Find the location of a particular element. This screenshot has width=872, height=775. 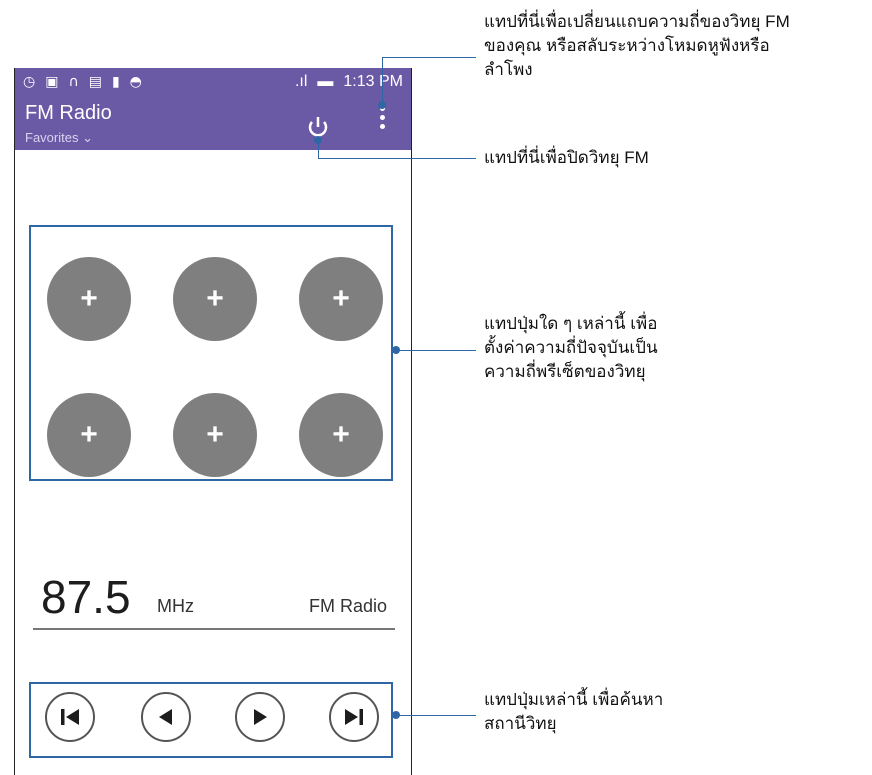

seek-back-icon is located at coordinates (165, 717).